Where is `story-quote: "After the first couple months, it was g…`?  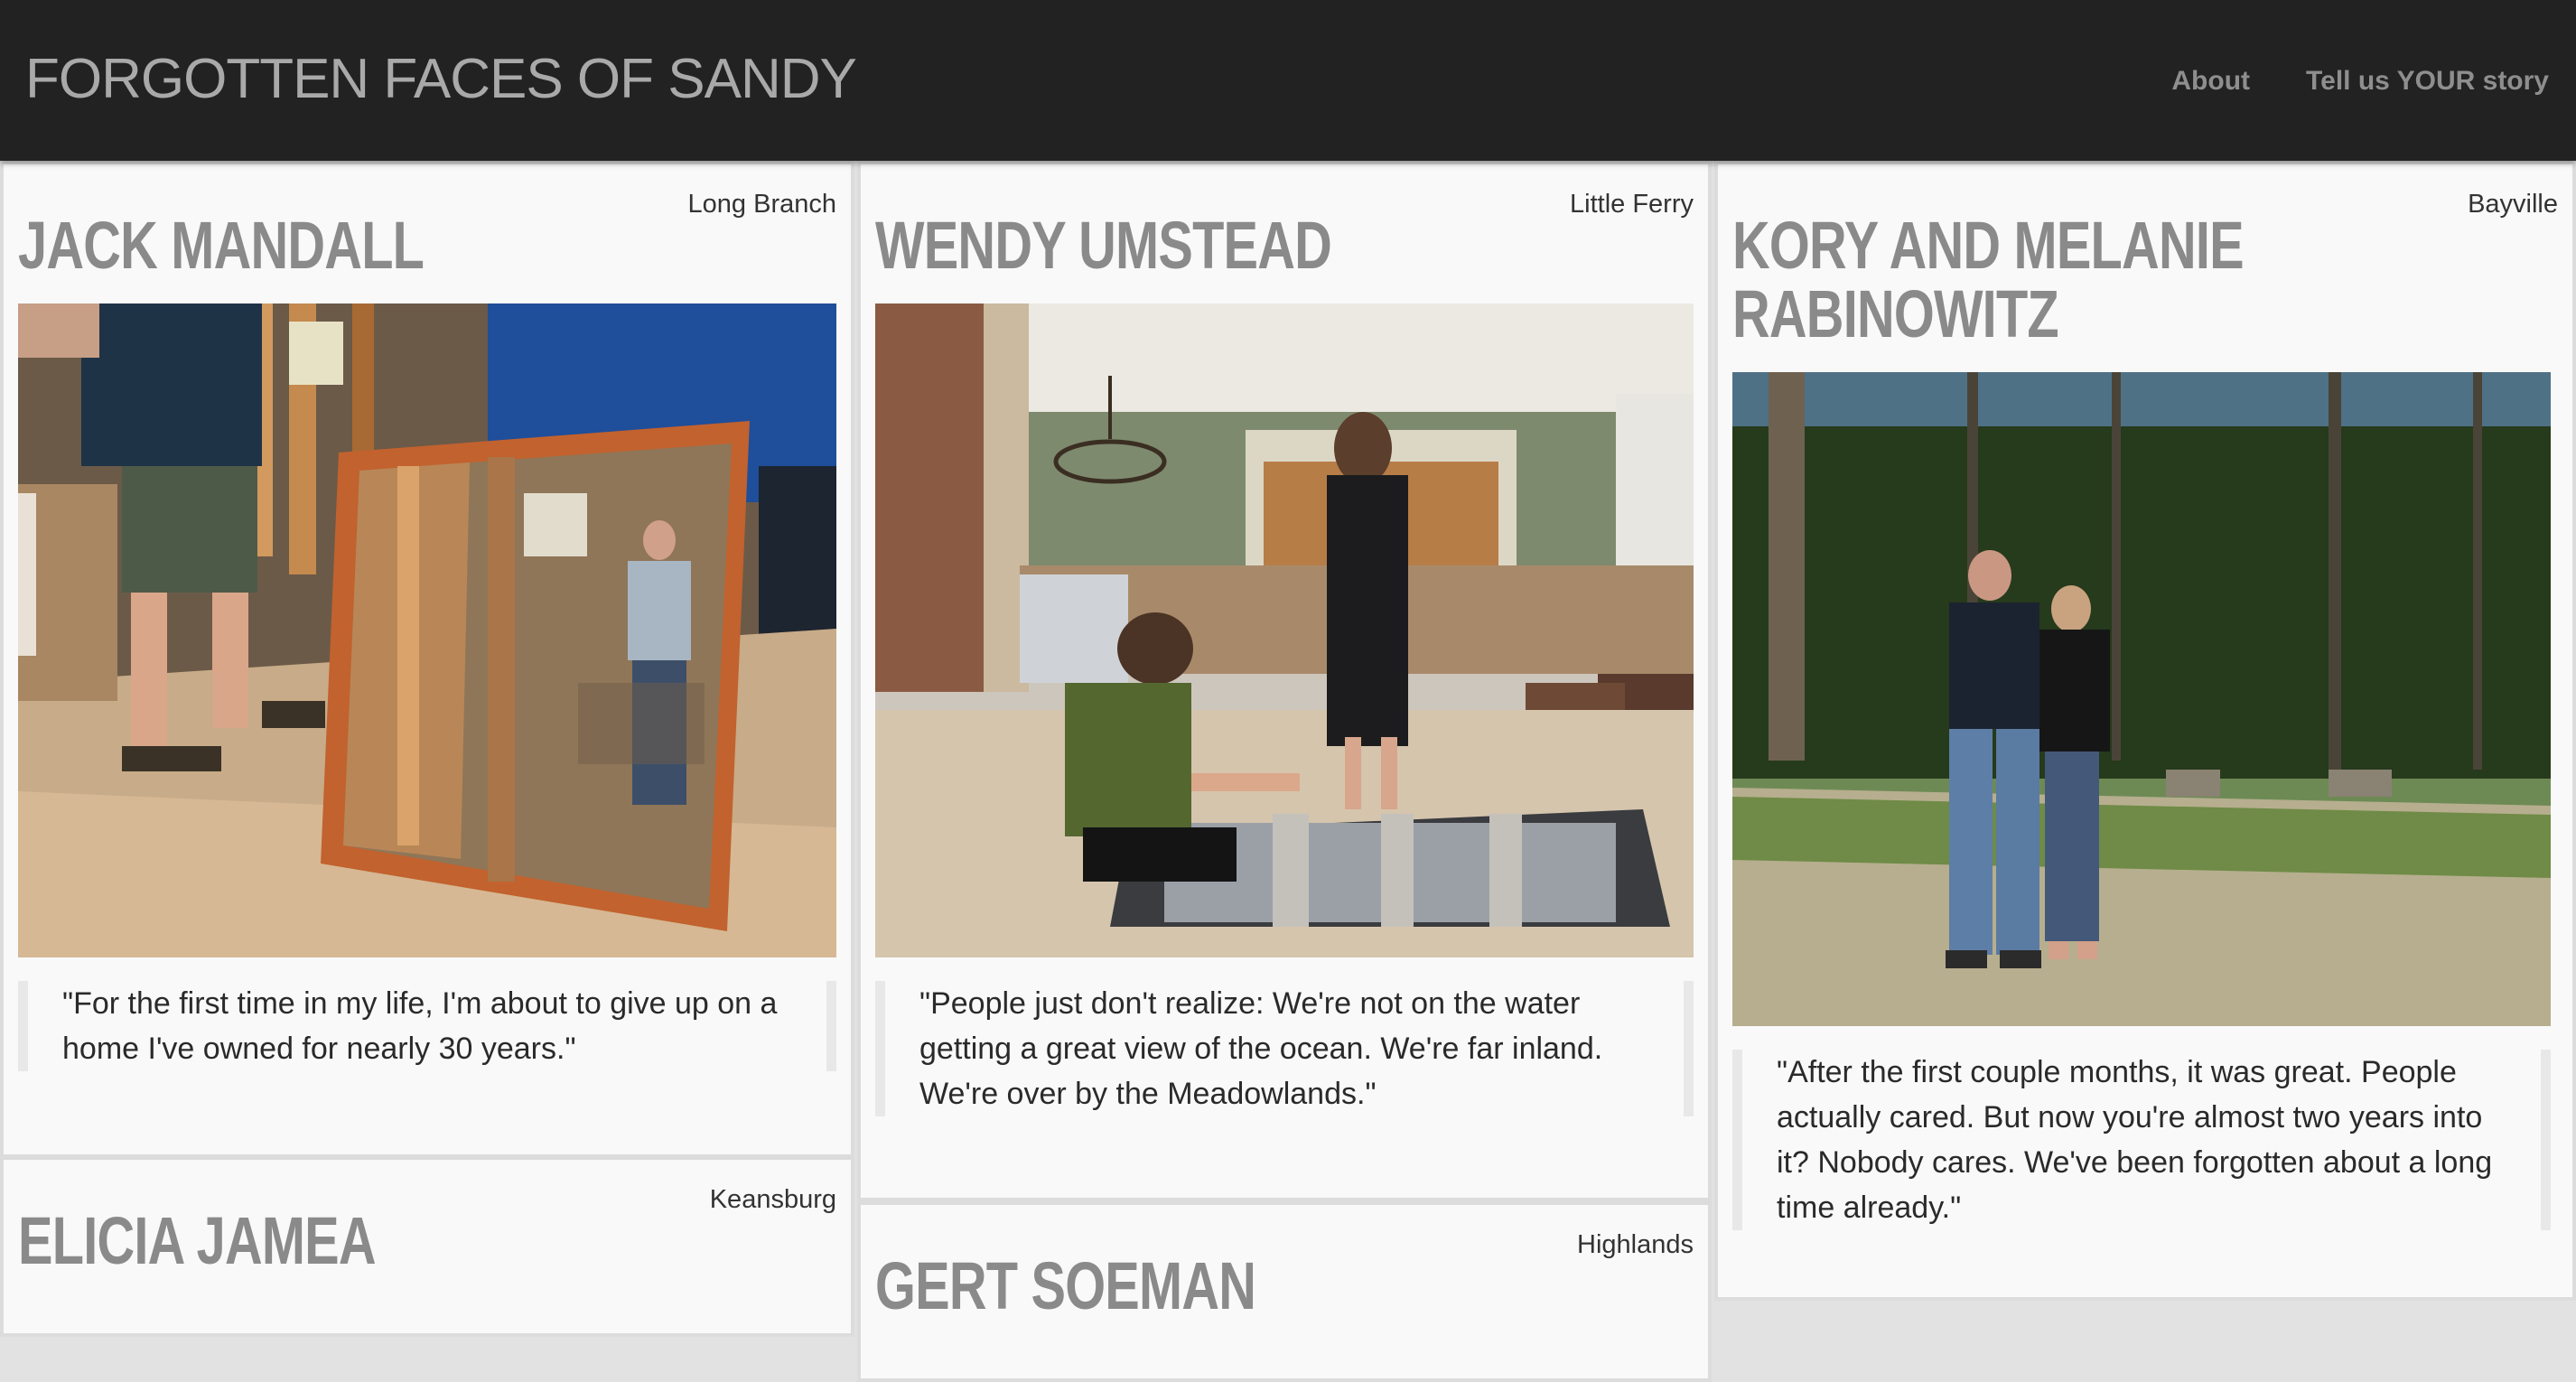 story-quote: "After the first couple months, it was g… is located at coordinates (2142, 1140).